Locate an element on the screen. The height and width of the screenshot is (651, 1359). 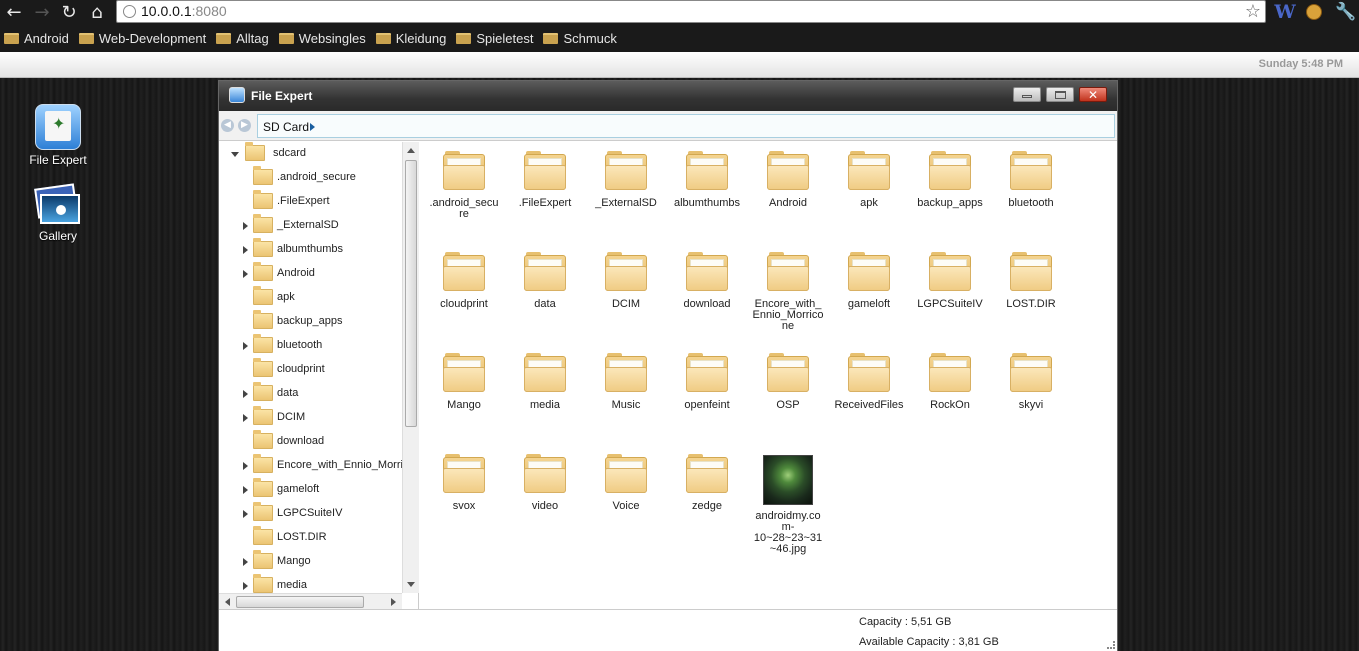
scroll-left-icon is located at coordinates (227, 602).